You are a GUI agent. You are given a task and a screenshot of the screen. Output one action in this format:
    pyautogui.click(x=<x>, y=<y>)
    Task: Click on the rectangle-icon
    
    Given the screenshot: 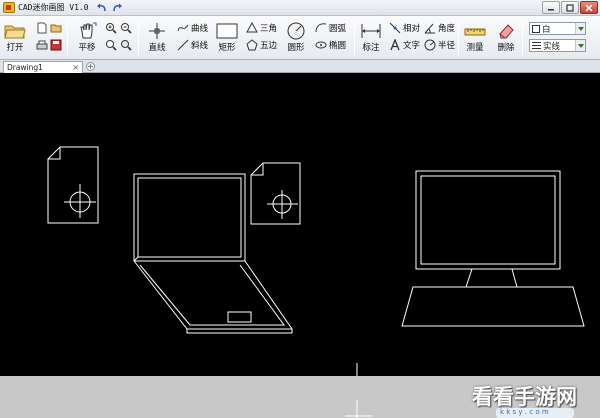 What is the action you would take?
    pyautogui.click(x=227, y=31)
    